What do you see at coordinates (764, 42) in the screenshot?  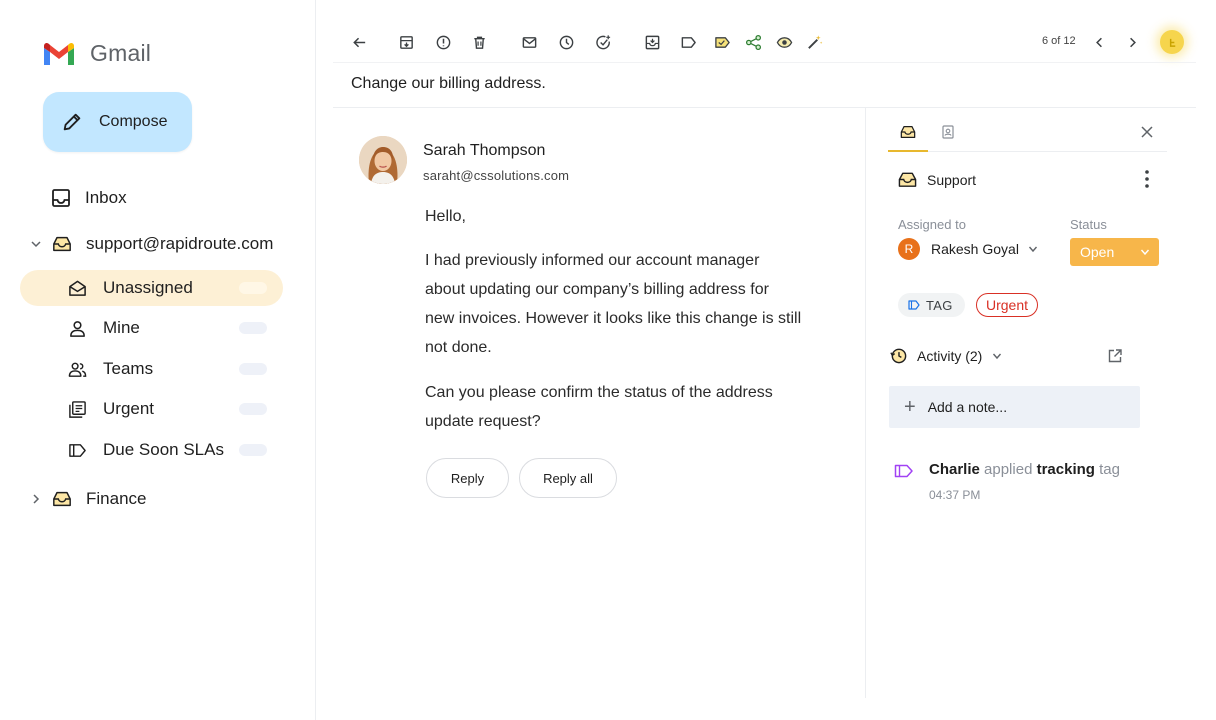 I see `email-toolbar: 6 of 12` at bounding box center [764, 42].